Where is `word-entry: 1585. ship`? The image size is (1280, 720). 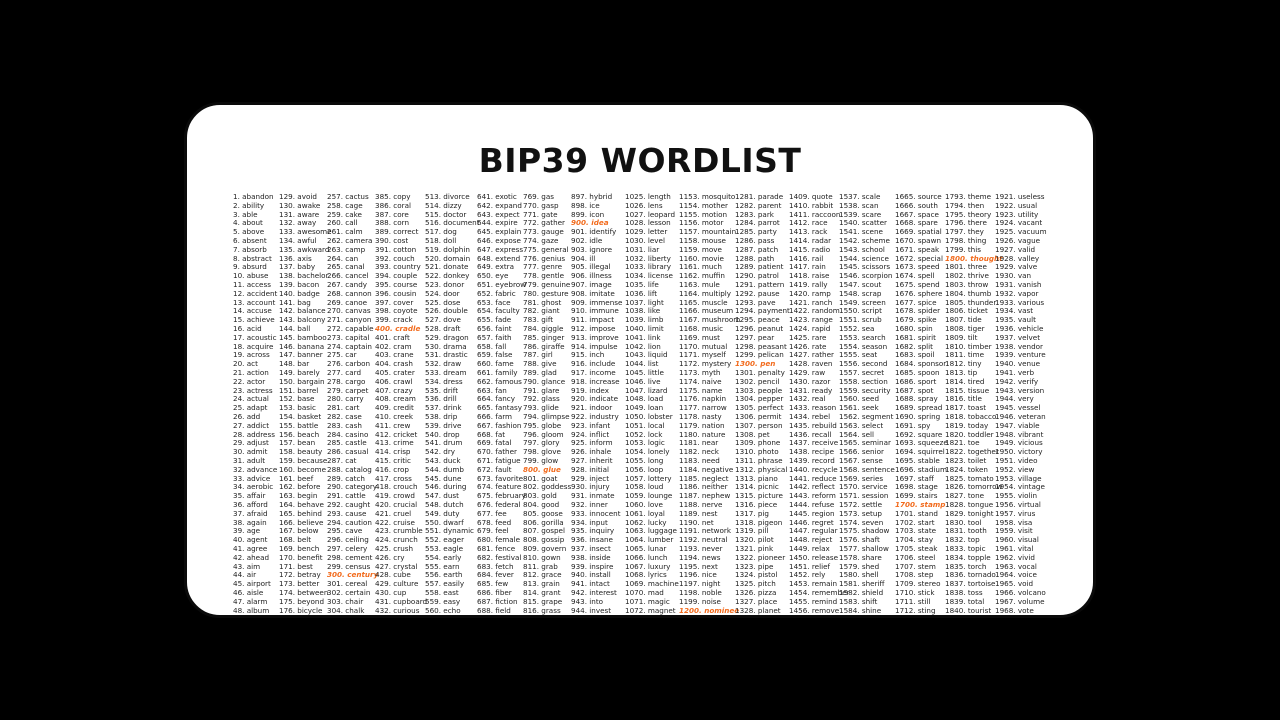
word-entry: 1585. ship is located at coordinates (858, 615).